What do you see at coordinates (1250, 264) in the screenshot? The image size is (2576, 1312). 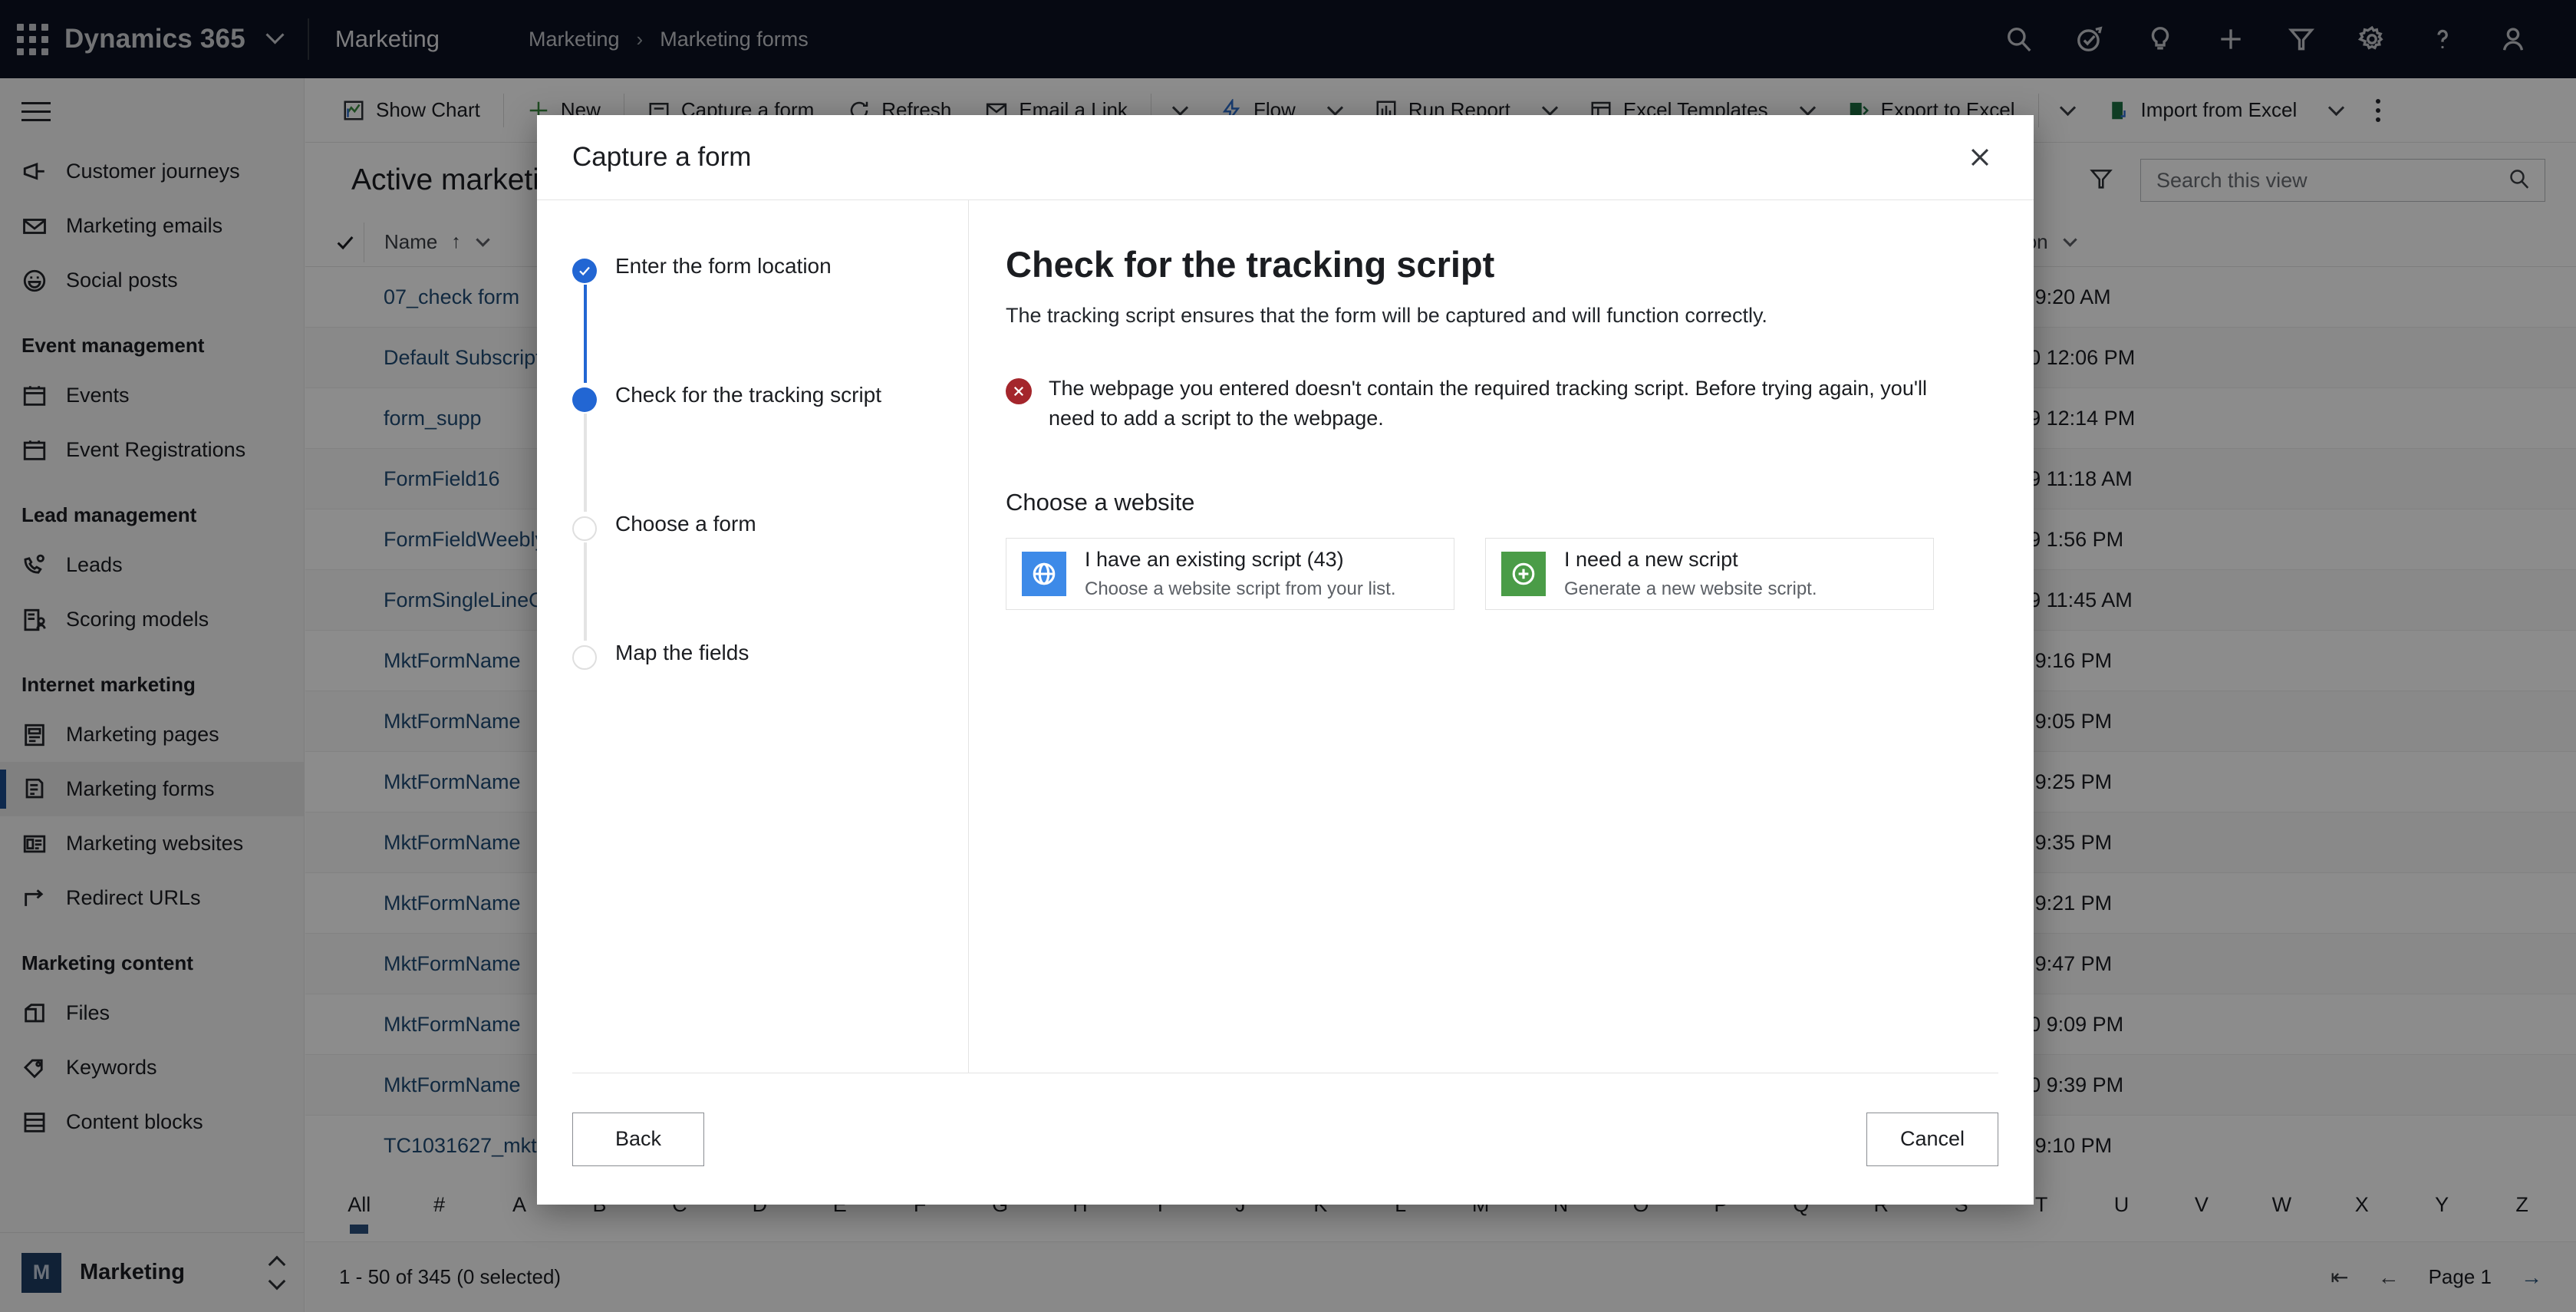 I see `pane-heading: Check for the tracking script` at bounding box center [1250, 264].